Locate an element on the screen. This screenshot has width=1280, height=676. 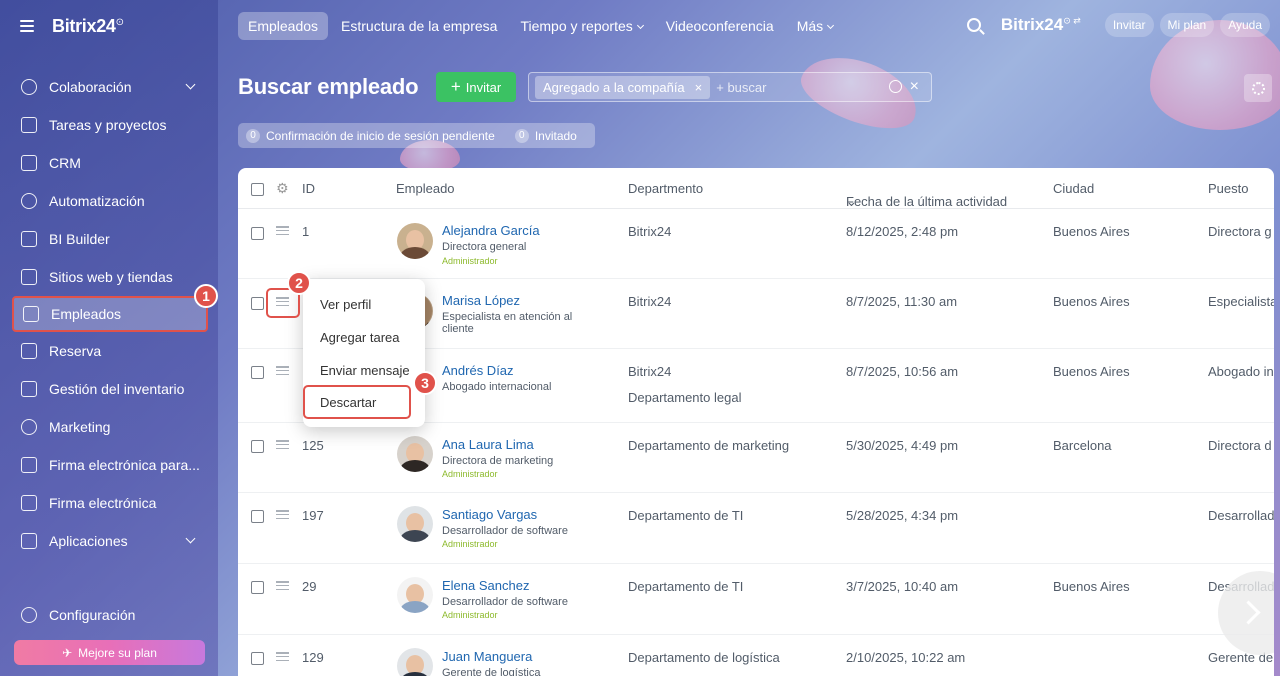
sidebar-item-marketing: Marketing is located at coordinates (109, 427).